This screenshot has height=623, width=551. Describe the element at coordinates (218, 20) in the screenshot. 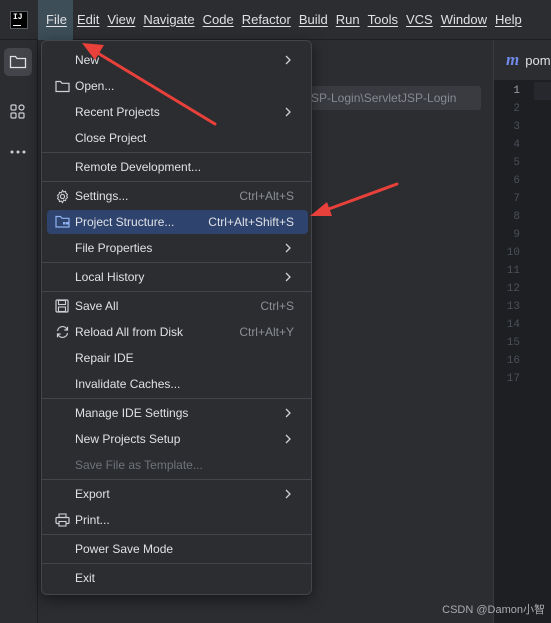

I see `menu-code: Code` at that location.